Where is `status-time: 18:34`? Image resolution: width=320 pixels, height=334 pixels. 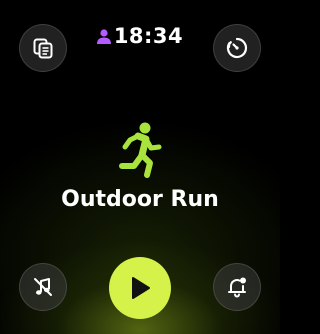 status-time: 18:34 is located at coordinates (148, 36).